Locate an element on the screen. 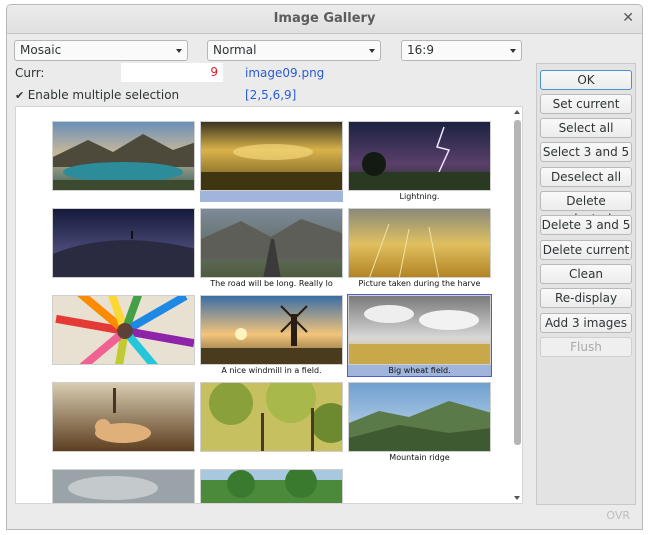 Image resolution: width=650 pixels, height=535 pixels. image-caption: Lightning. is located at coordinates (419, 196).